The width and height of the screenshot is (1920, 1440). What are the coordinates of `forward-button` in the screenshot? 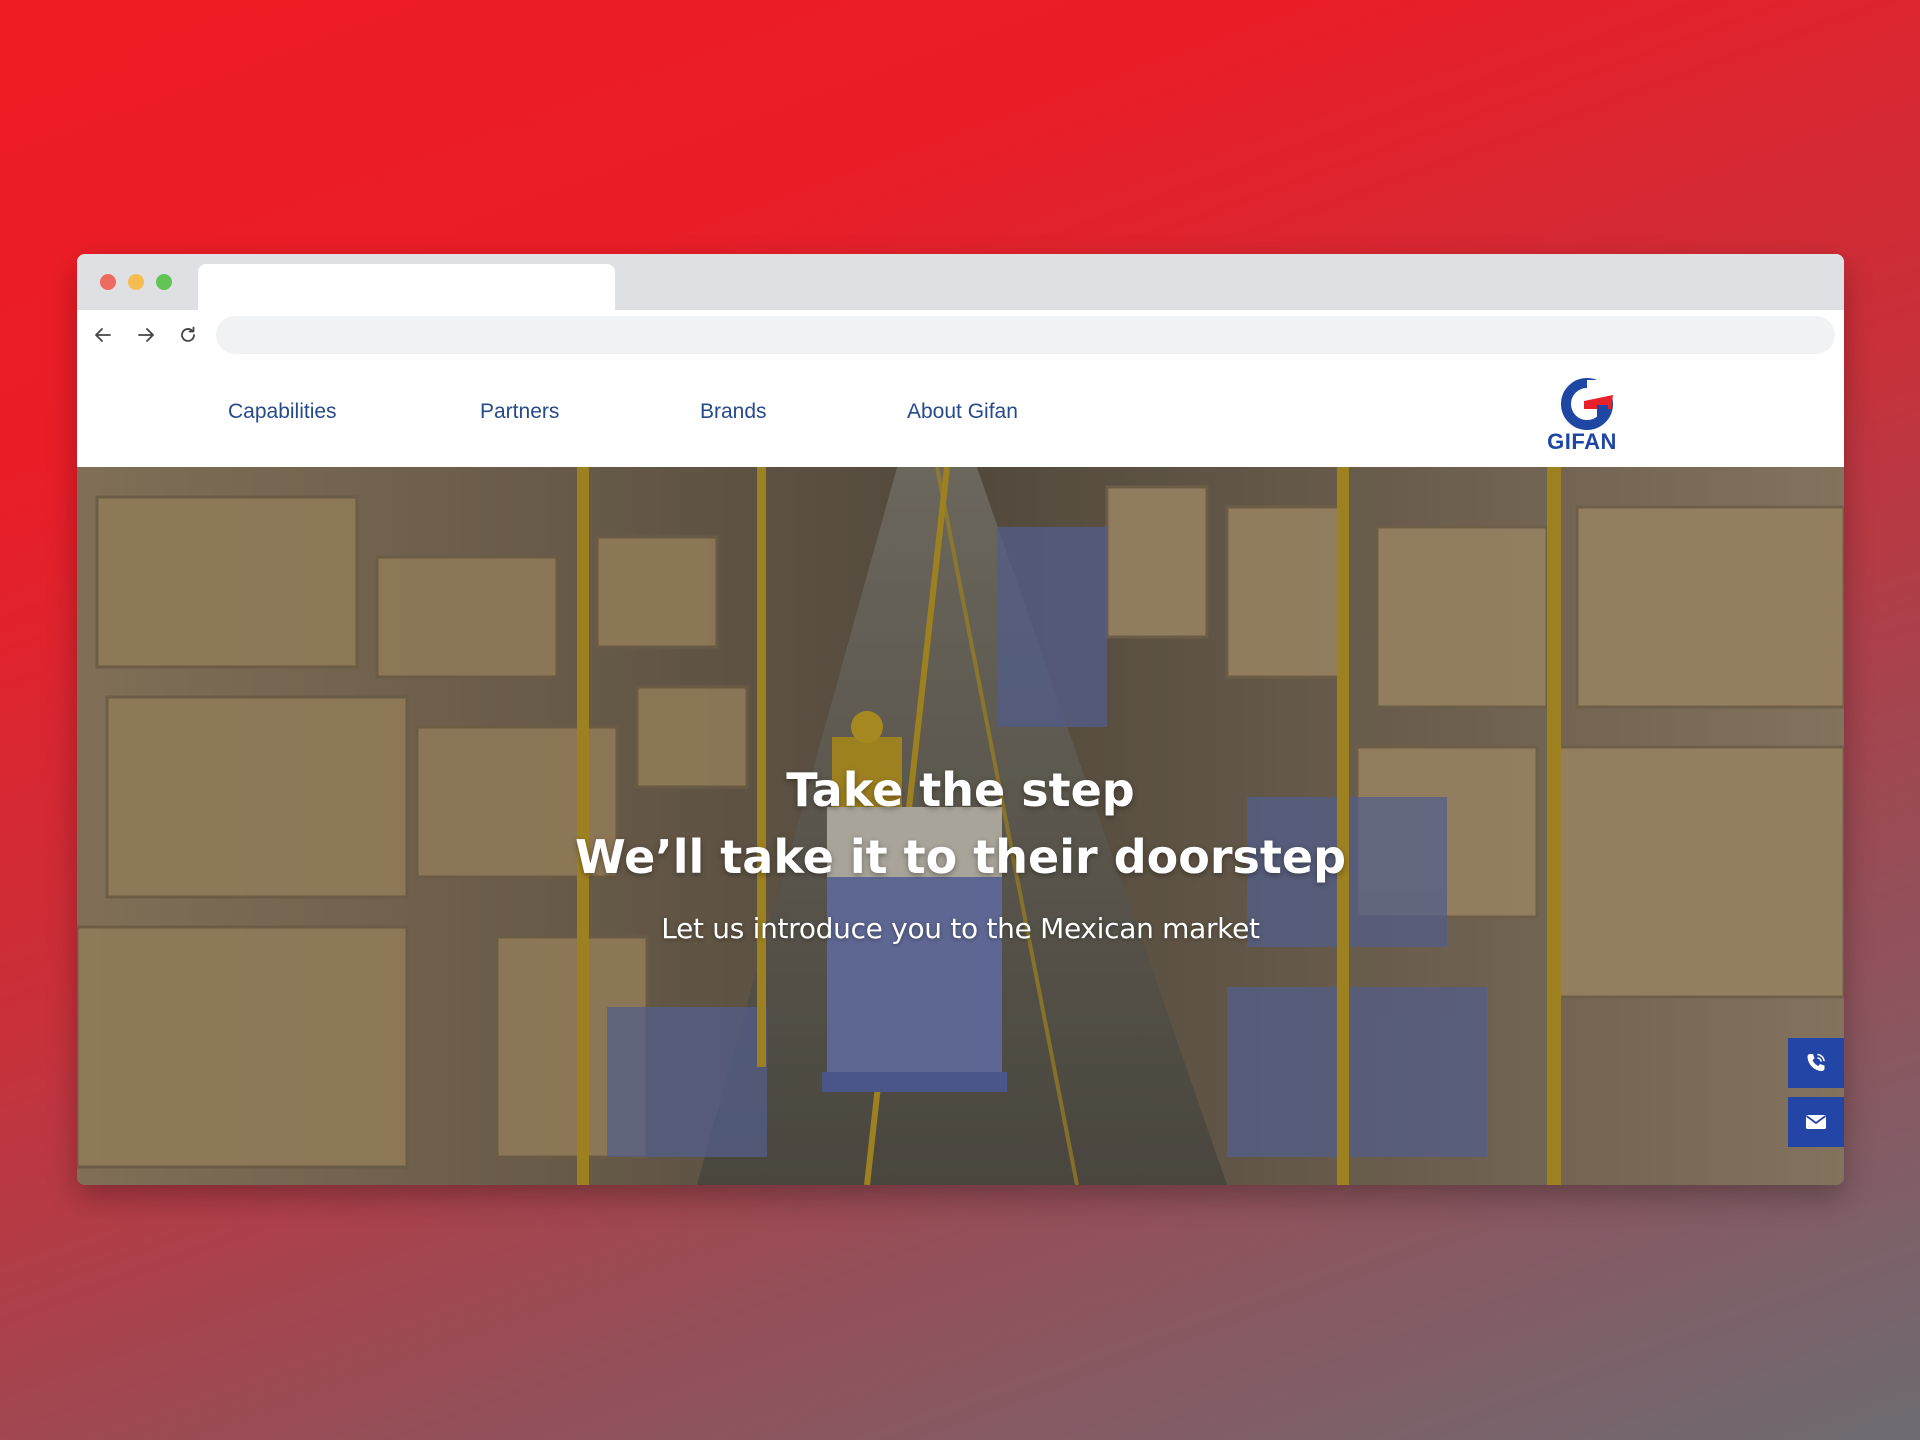 It's located at (146, 335).